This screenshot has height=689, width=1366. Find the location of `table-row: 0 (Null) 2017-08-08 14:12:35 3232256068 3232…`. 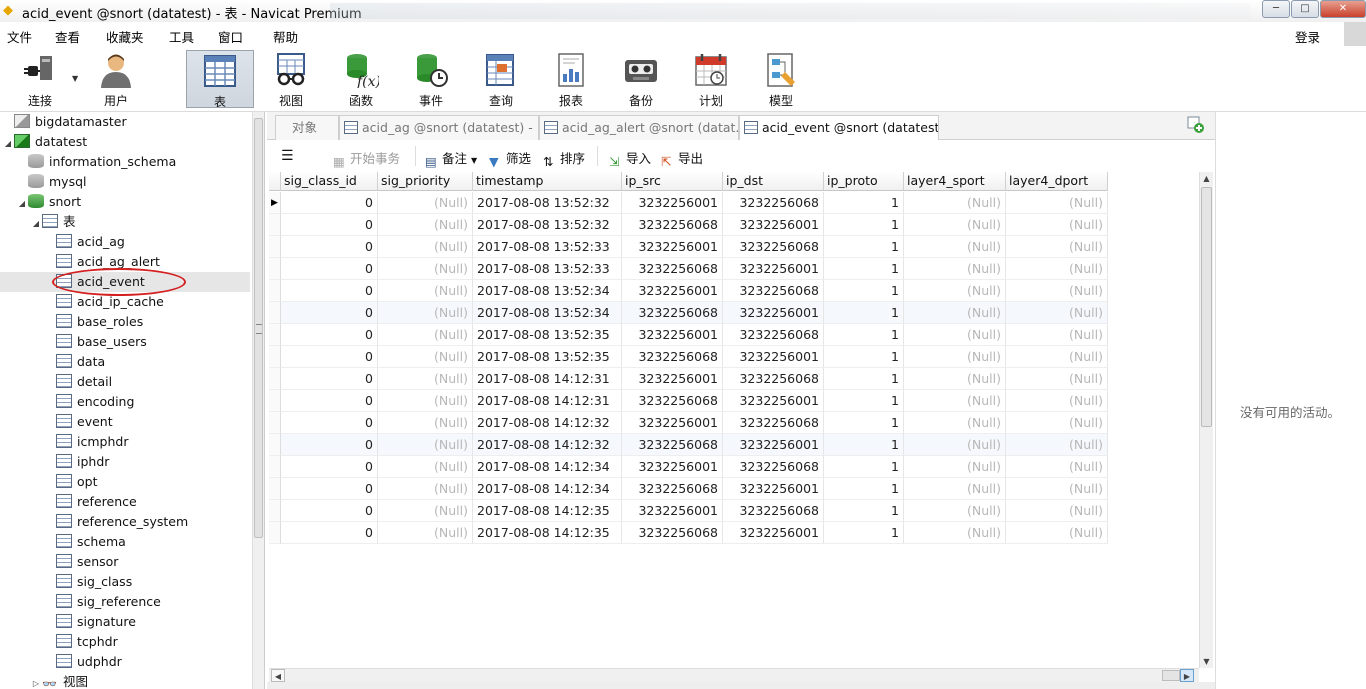

table-row: 0 (Null) 2017-08-08 14:12:35 3232256068 3232… is located at coordinates (688, 533).